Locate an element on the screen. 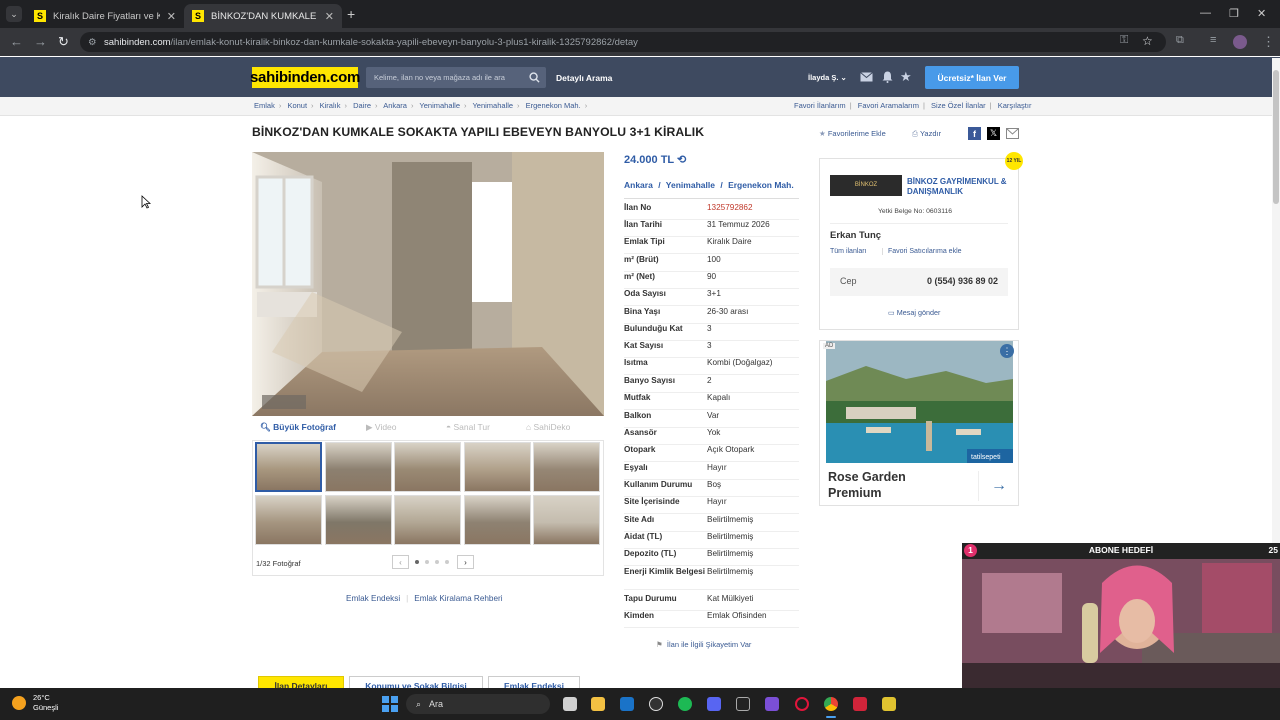 The height and width of the screenshot is (720, 1280). sahibinden-logo: sahibinden.com is located at coordinates (305, 77).